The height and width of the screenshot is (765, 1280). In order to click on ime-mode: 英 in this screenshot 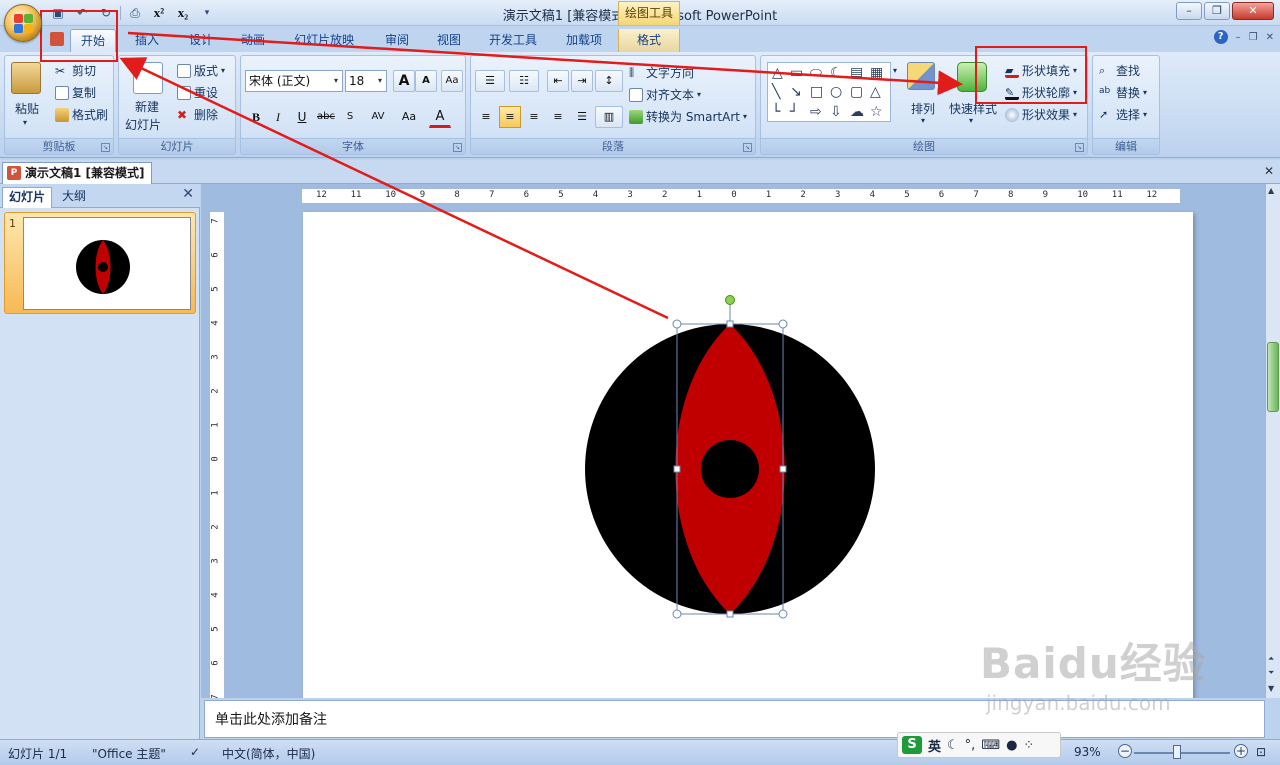, I will do `click(934, 745)`.